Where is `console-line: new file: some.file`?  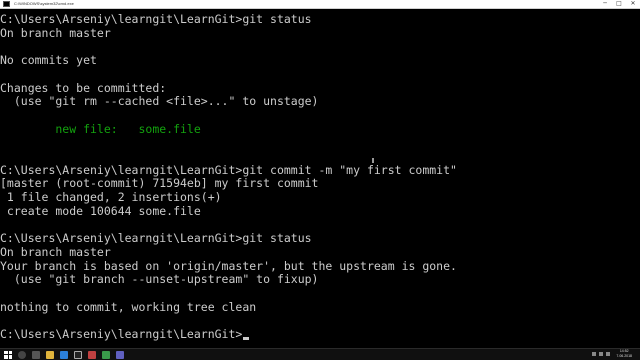
console-line: new file: some.file is located at coordinates (100, 128).